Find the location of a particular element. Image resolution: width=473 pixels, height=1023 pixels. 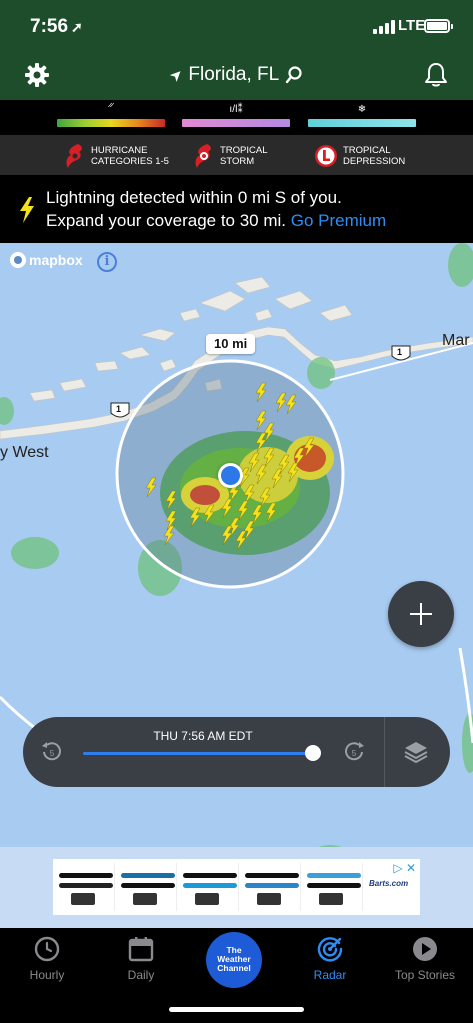

tropical-depression-icon is located at coordinates (326, 156).